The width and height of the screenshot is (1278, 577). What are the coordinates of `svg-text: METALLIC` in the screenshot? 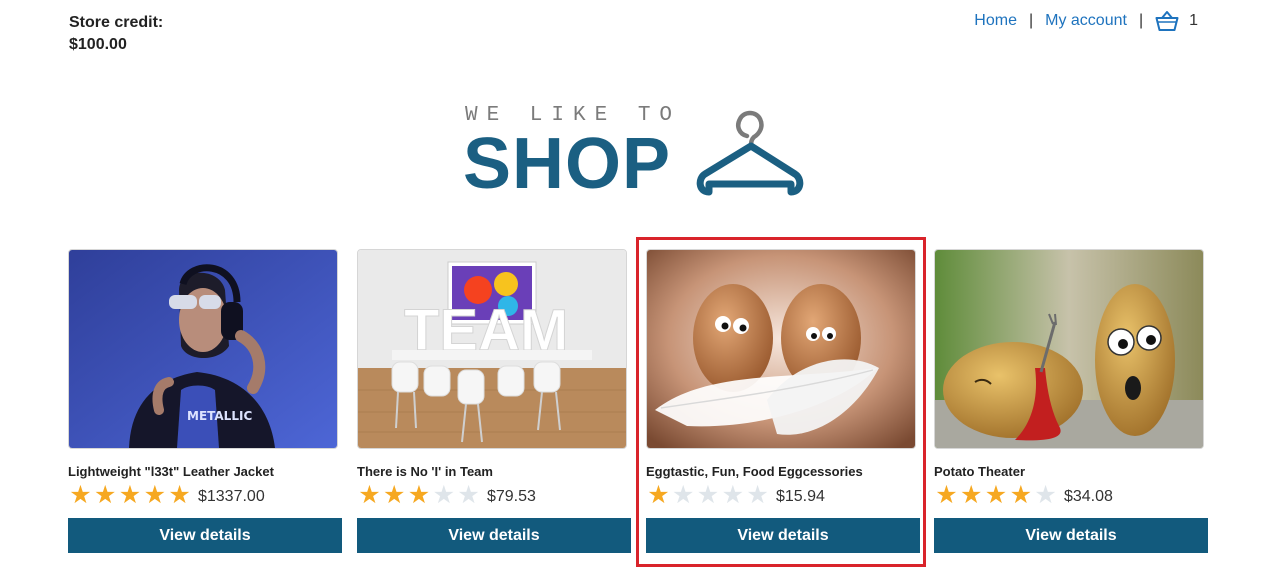 It's located at (219, 416).